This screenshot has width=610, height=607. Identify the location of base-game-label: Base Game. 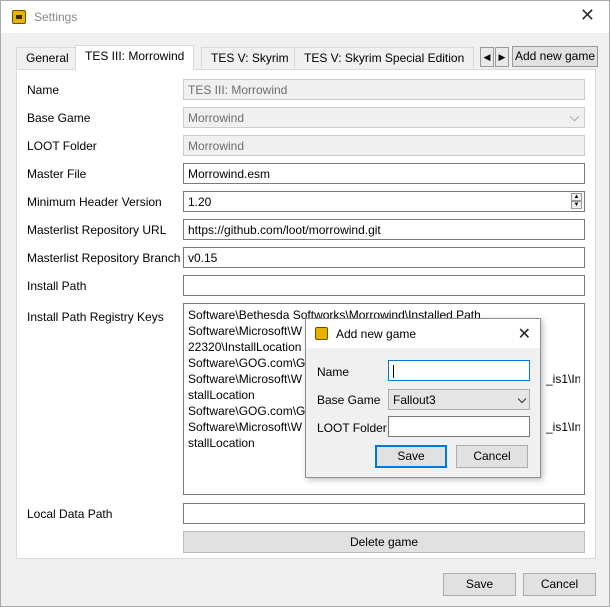
(59, 118).